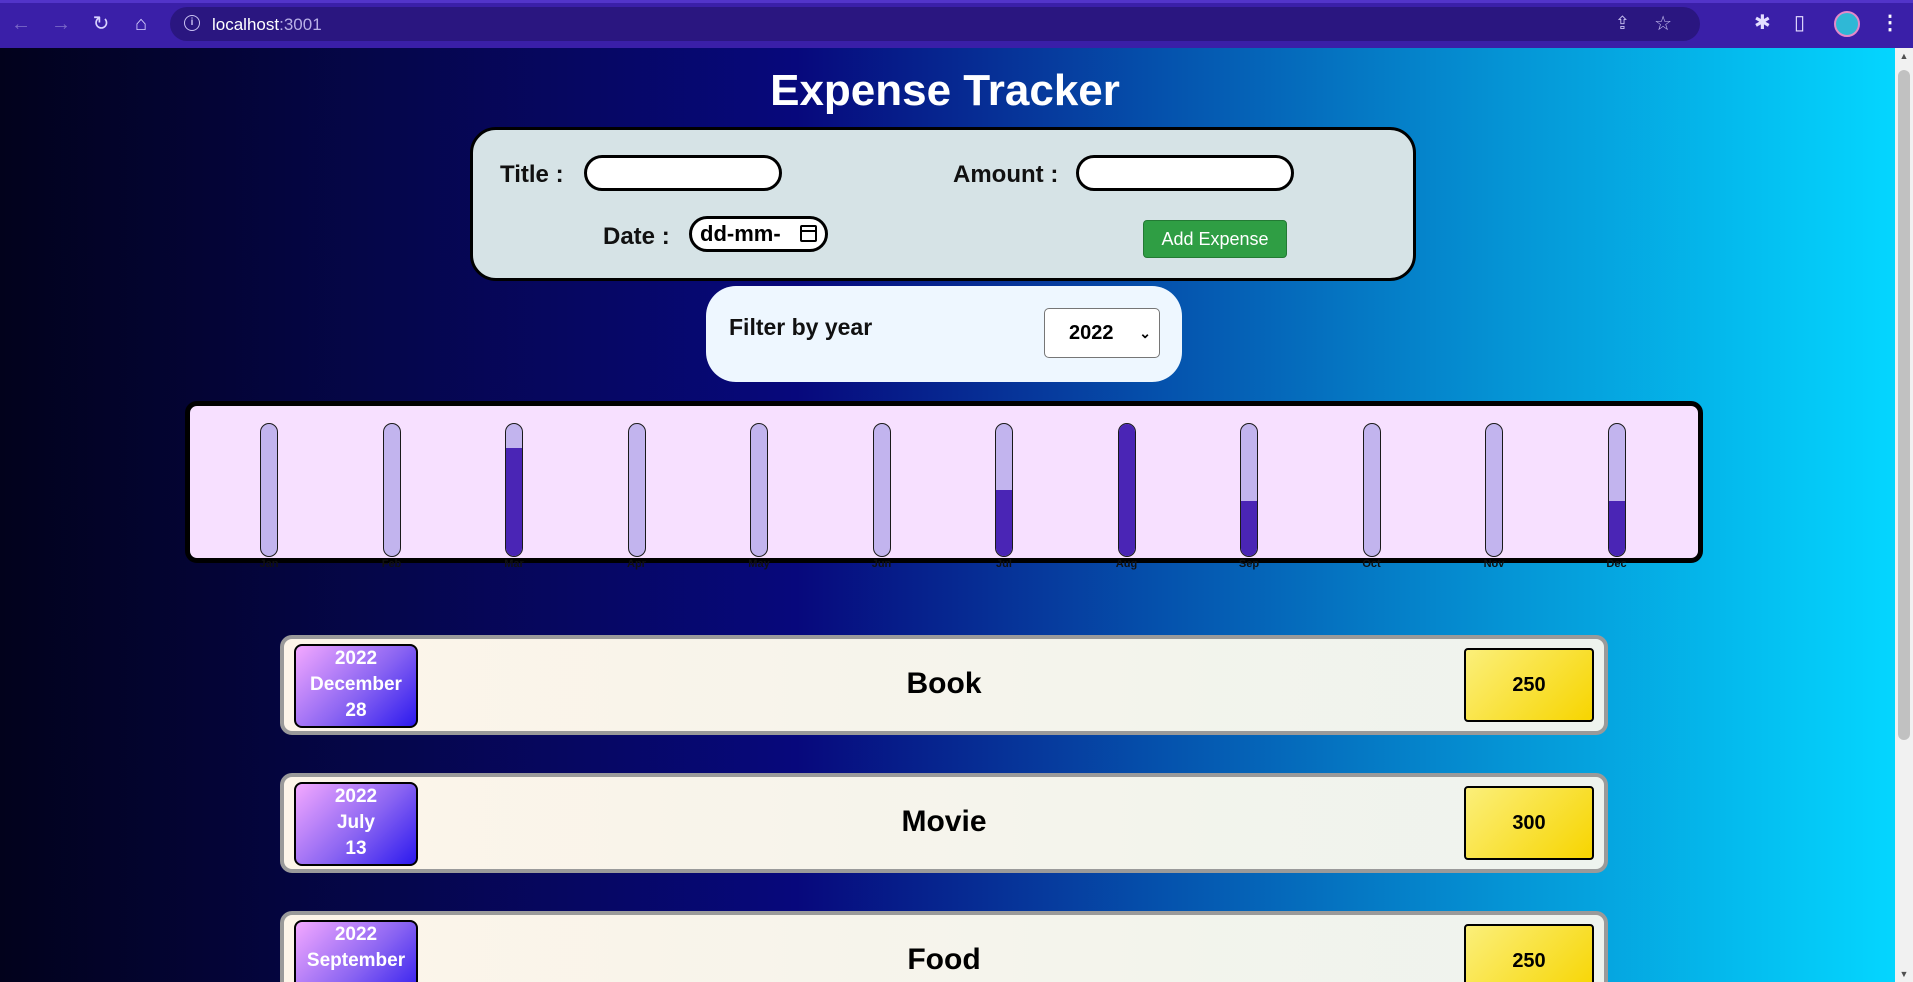 The width and height of the screenshot is (1913, 982). I want to click on site-info-icon: i, so click(192, 23).